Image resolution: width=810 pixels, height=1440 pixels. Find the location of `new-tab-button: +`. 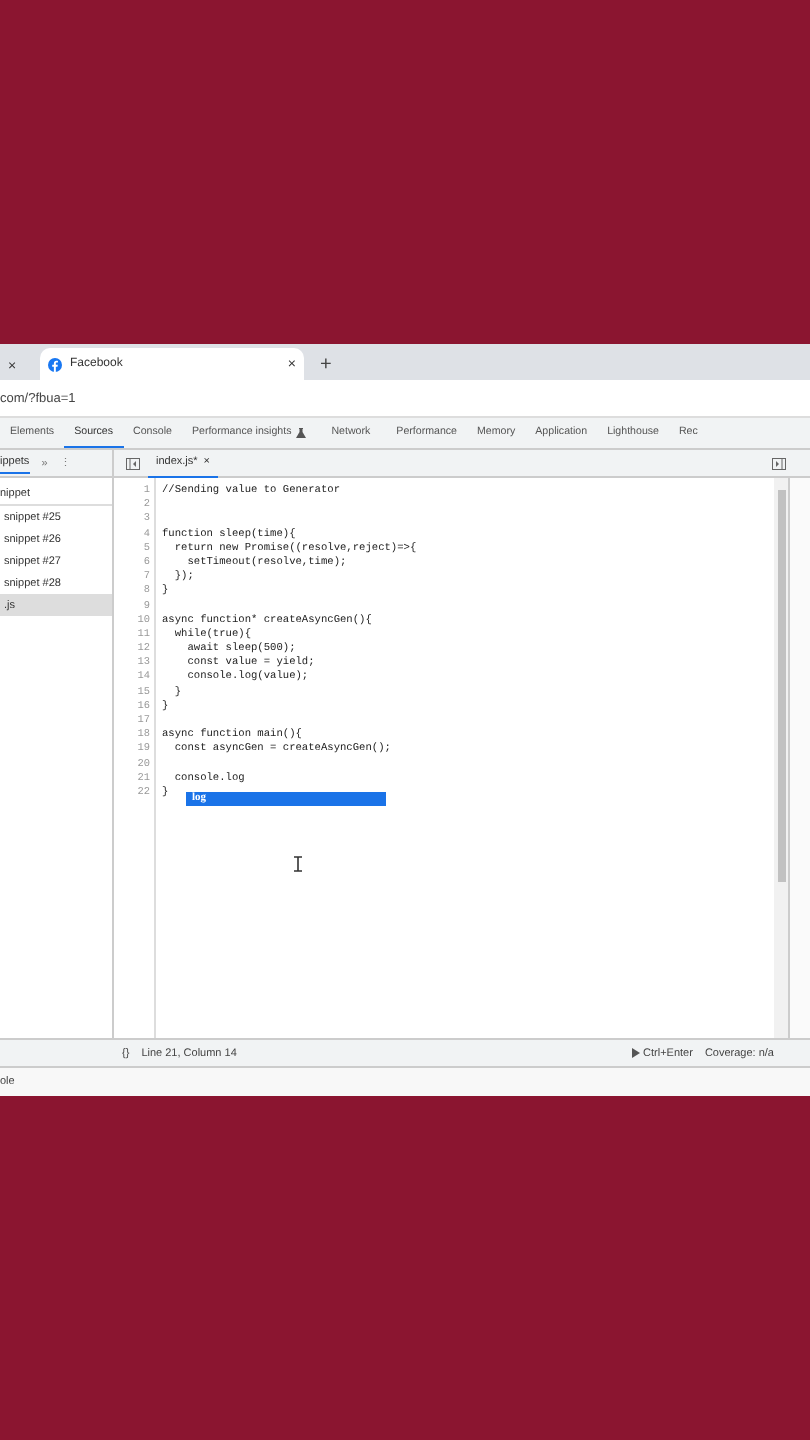

new-tab-button: + is located at coordinates (326, 366).